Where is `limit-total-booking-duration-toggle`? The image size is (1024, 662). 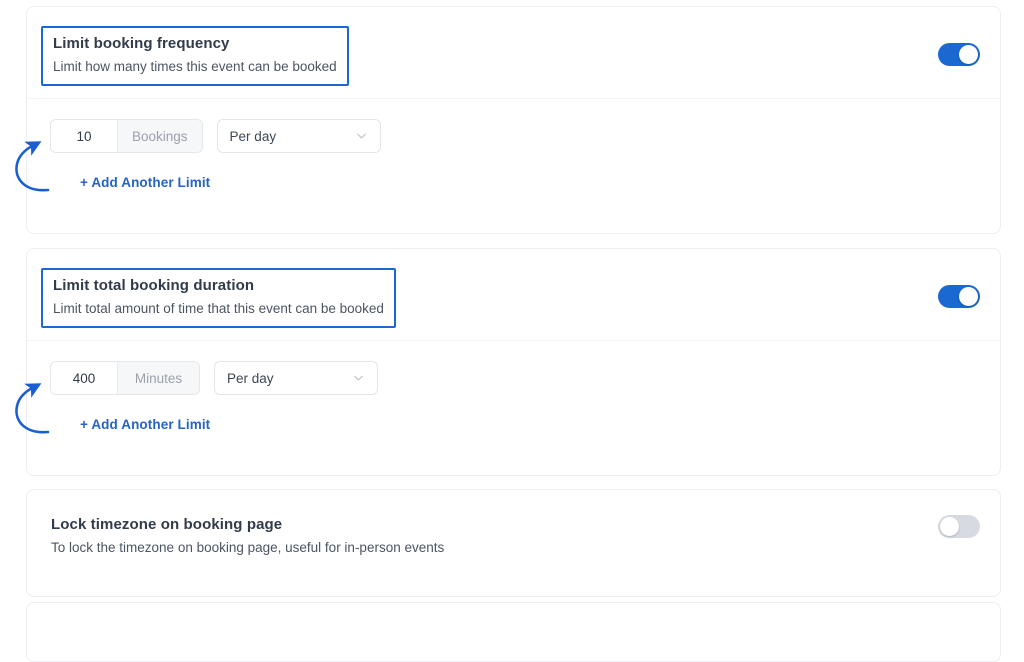
limit-total-booking-duration-toggle is located at coordinates (959, 296).